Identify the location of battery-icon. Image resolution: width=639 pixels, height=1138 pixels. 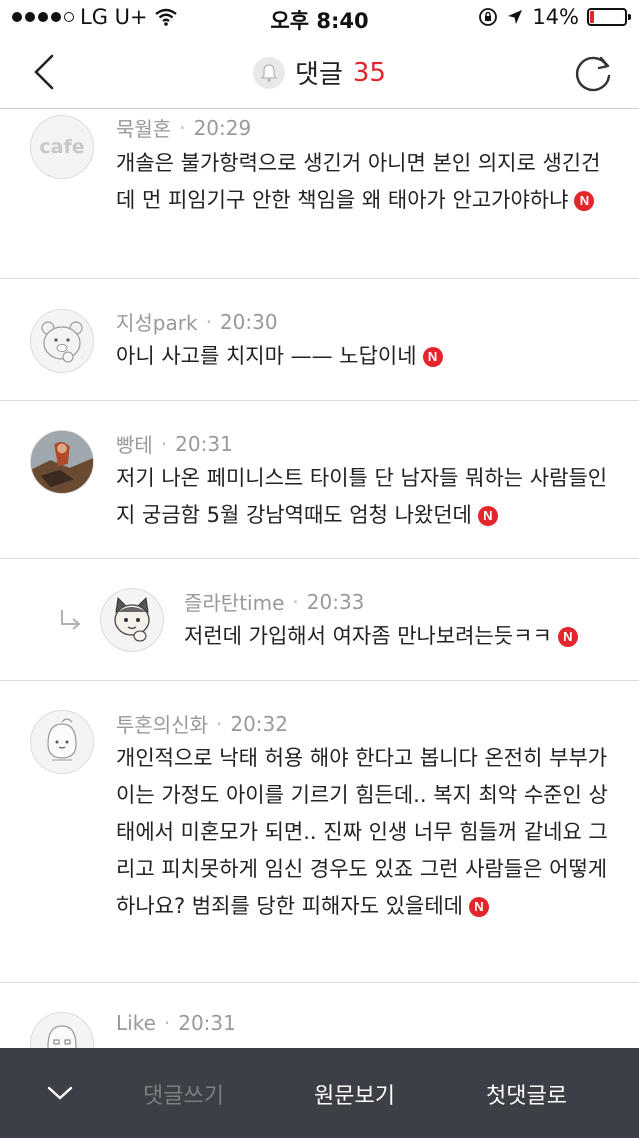
(609, 17).